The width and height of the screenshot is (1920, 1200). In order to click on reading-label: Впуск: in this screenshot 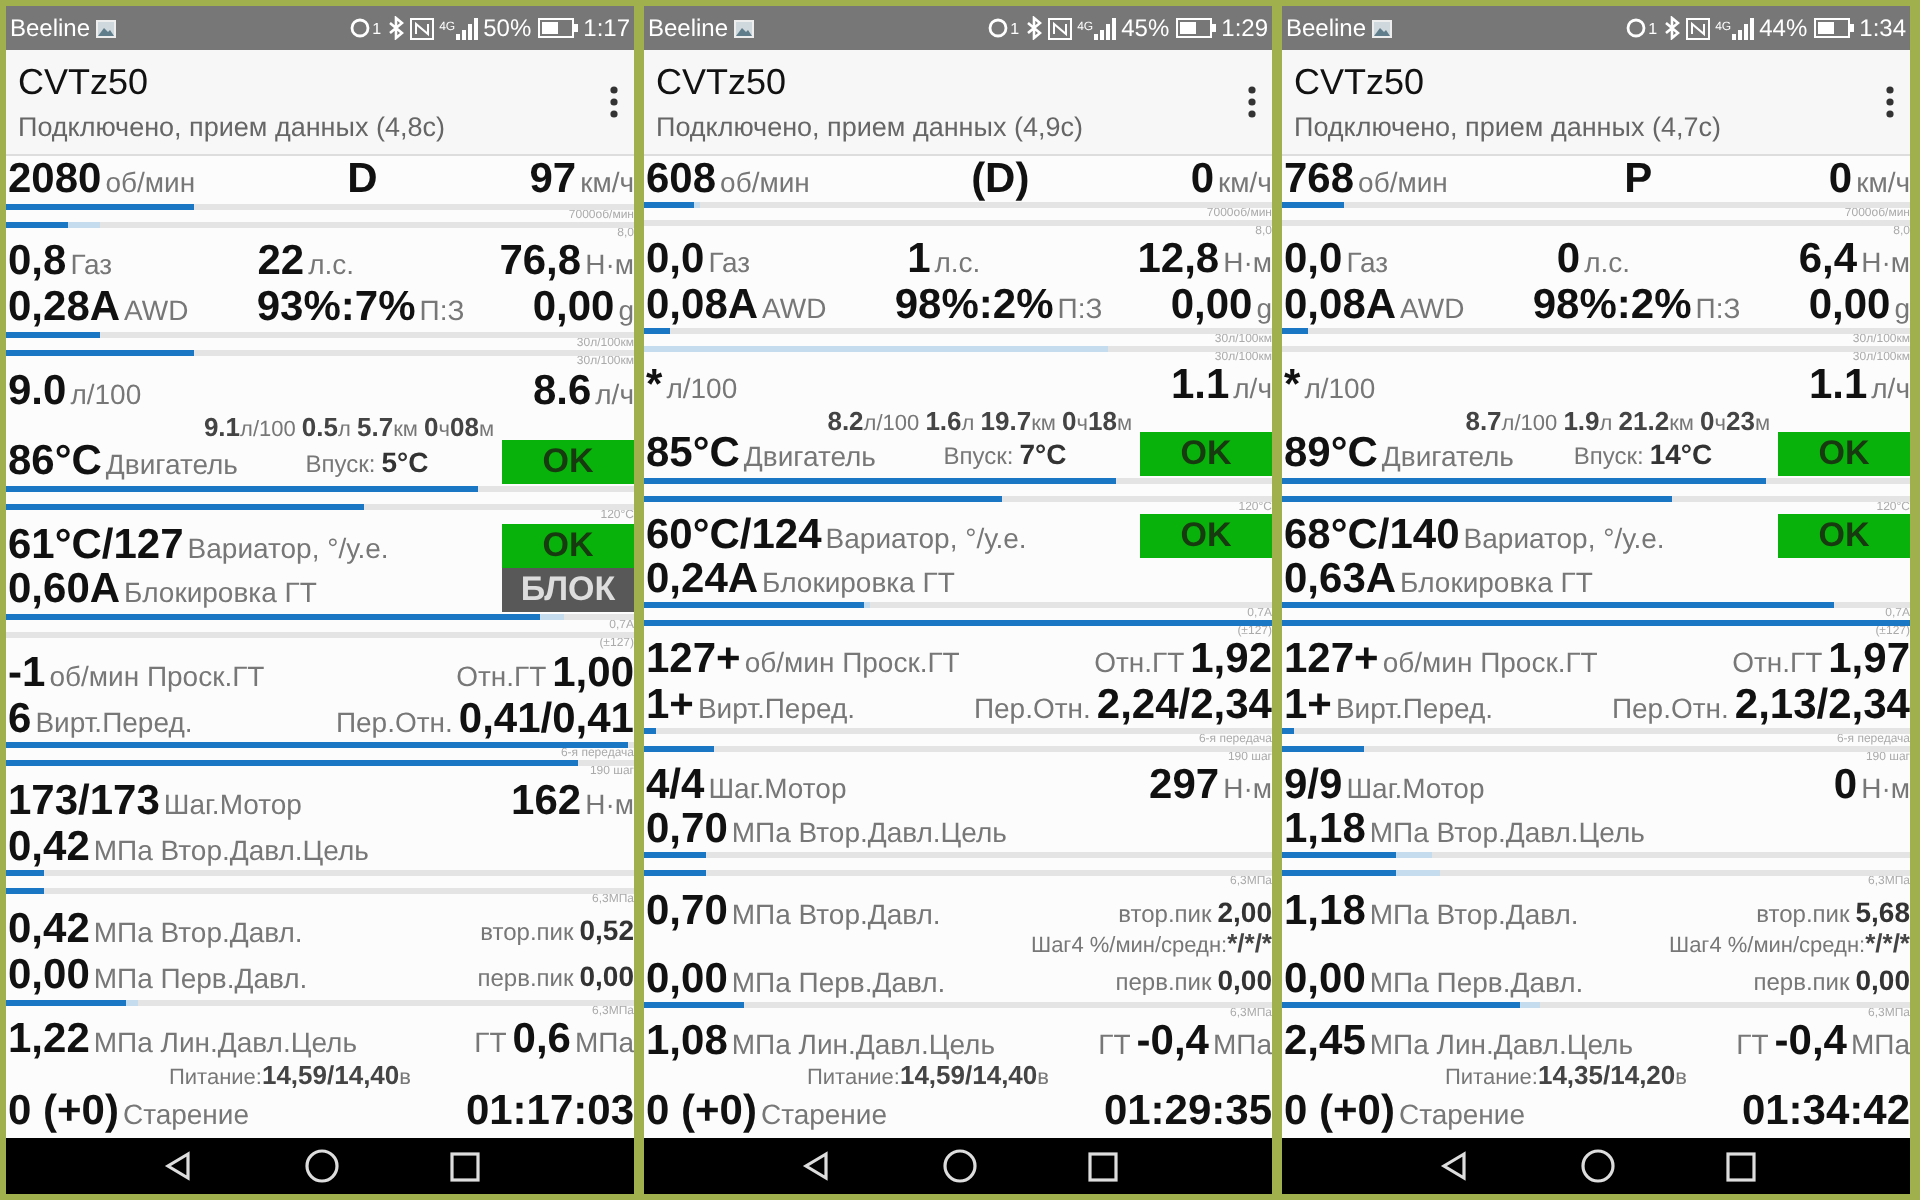, I will do `click(340, 464)`.